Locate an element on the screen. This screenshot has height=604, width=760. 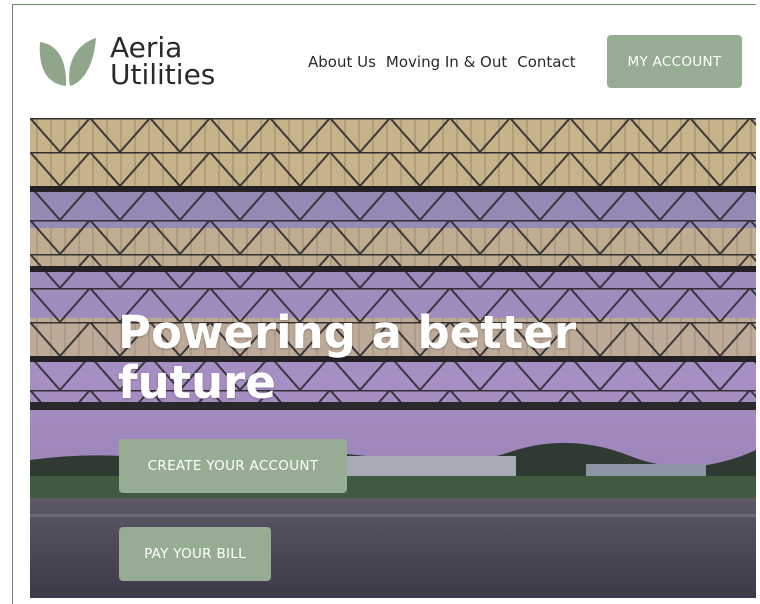
nav-item-about-us: About Us is located at coordinates (342, 62).